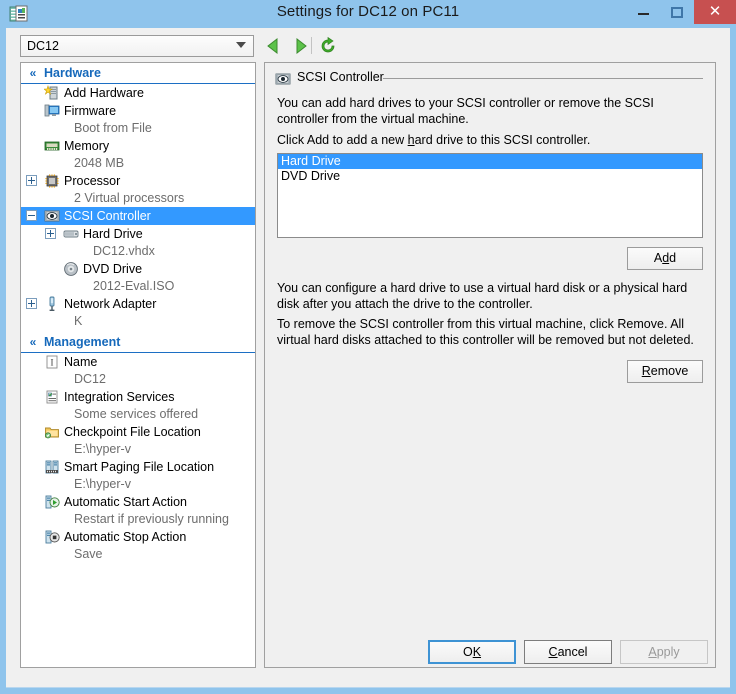 The image size is (736, 694). I want to click on tree-item-checkpoint-file-location: Checkpoint File Location, so click(138, 432).